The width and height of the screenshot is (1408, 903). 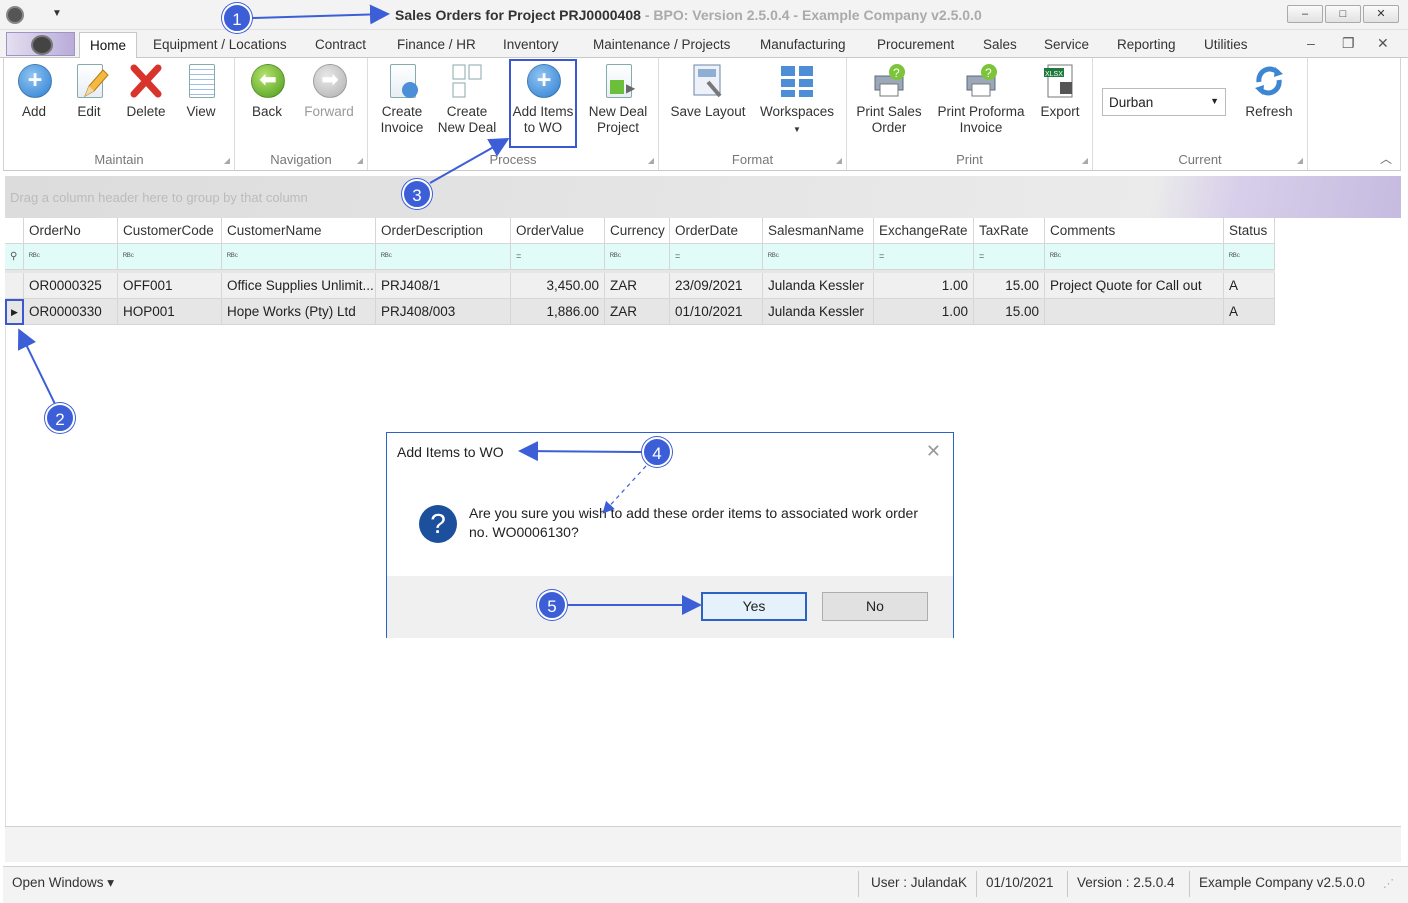 I want to click on add-items-highlight-box, so click(x=543, y=103).